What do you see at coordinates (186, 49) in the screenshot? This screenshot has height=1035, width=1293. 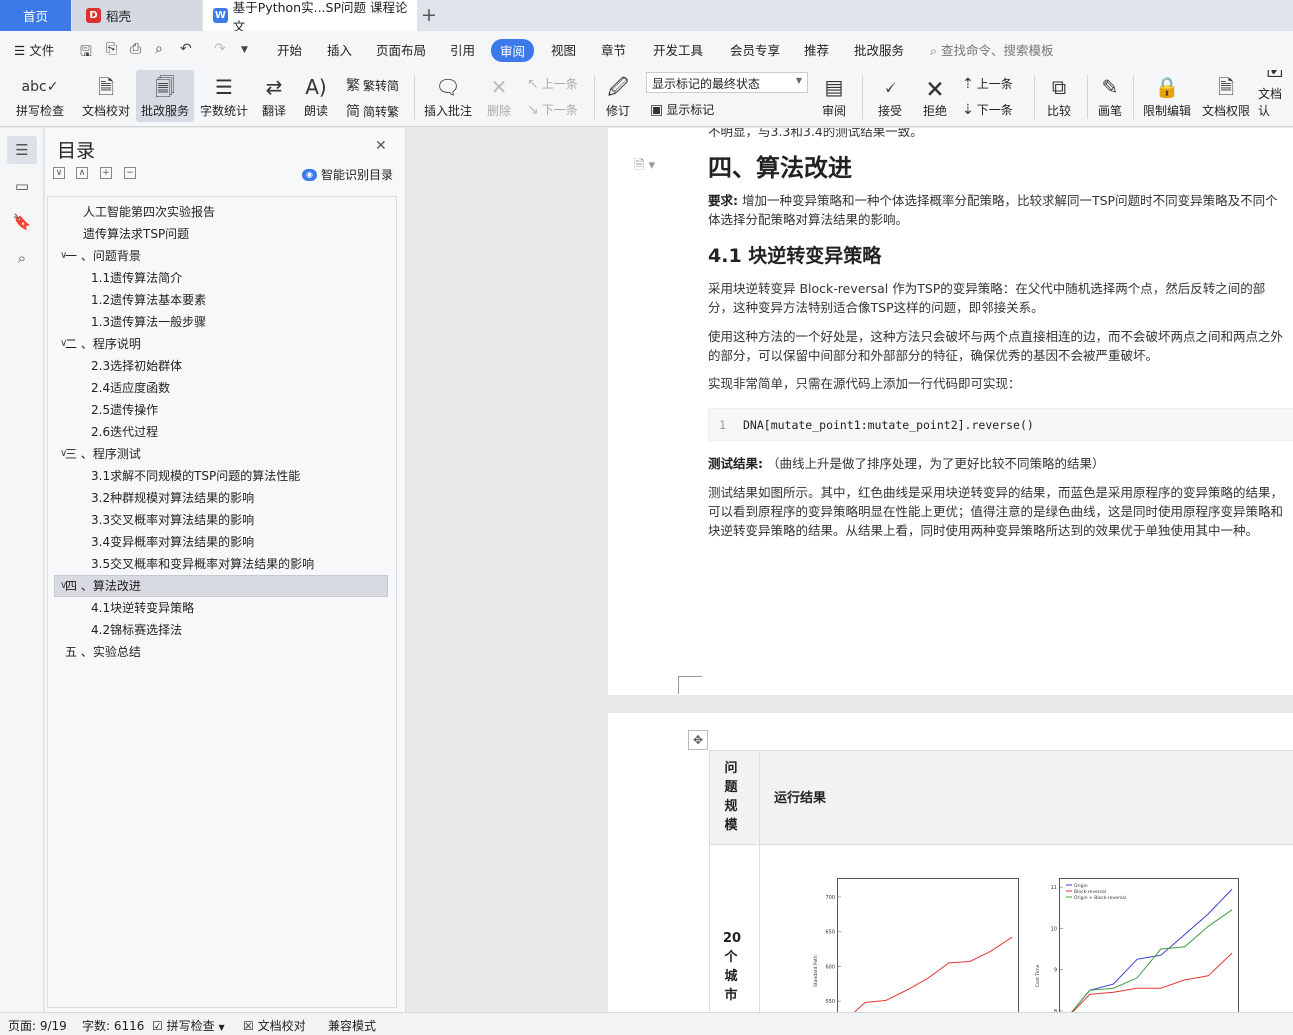 I see `undo-icon: ↶` at bounding box center [186, 49].